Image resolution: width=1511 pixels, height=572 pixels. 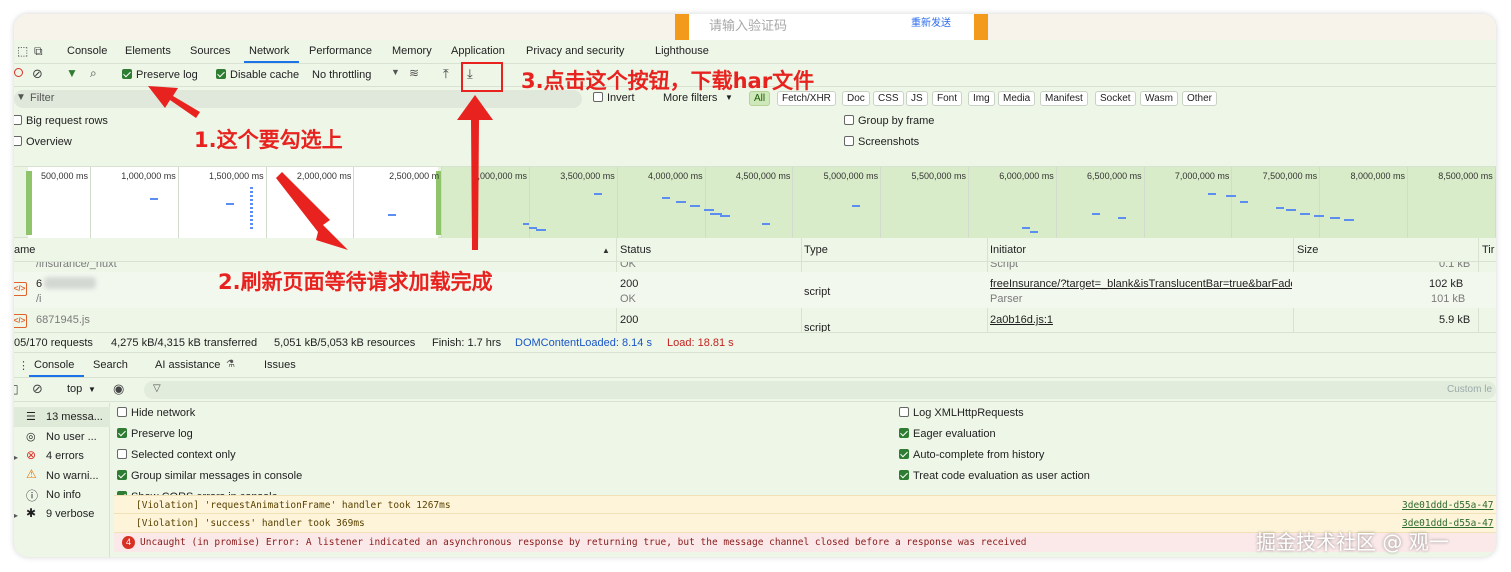 I want to click on annotation-step-3: 3.点击这个按钮，下载har文件, so click(x=668, y=81).